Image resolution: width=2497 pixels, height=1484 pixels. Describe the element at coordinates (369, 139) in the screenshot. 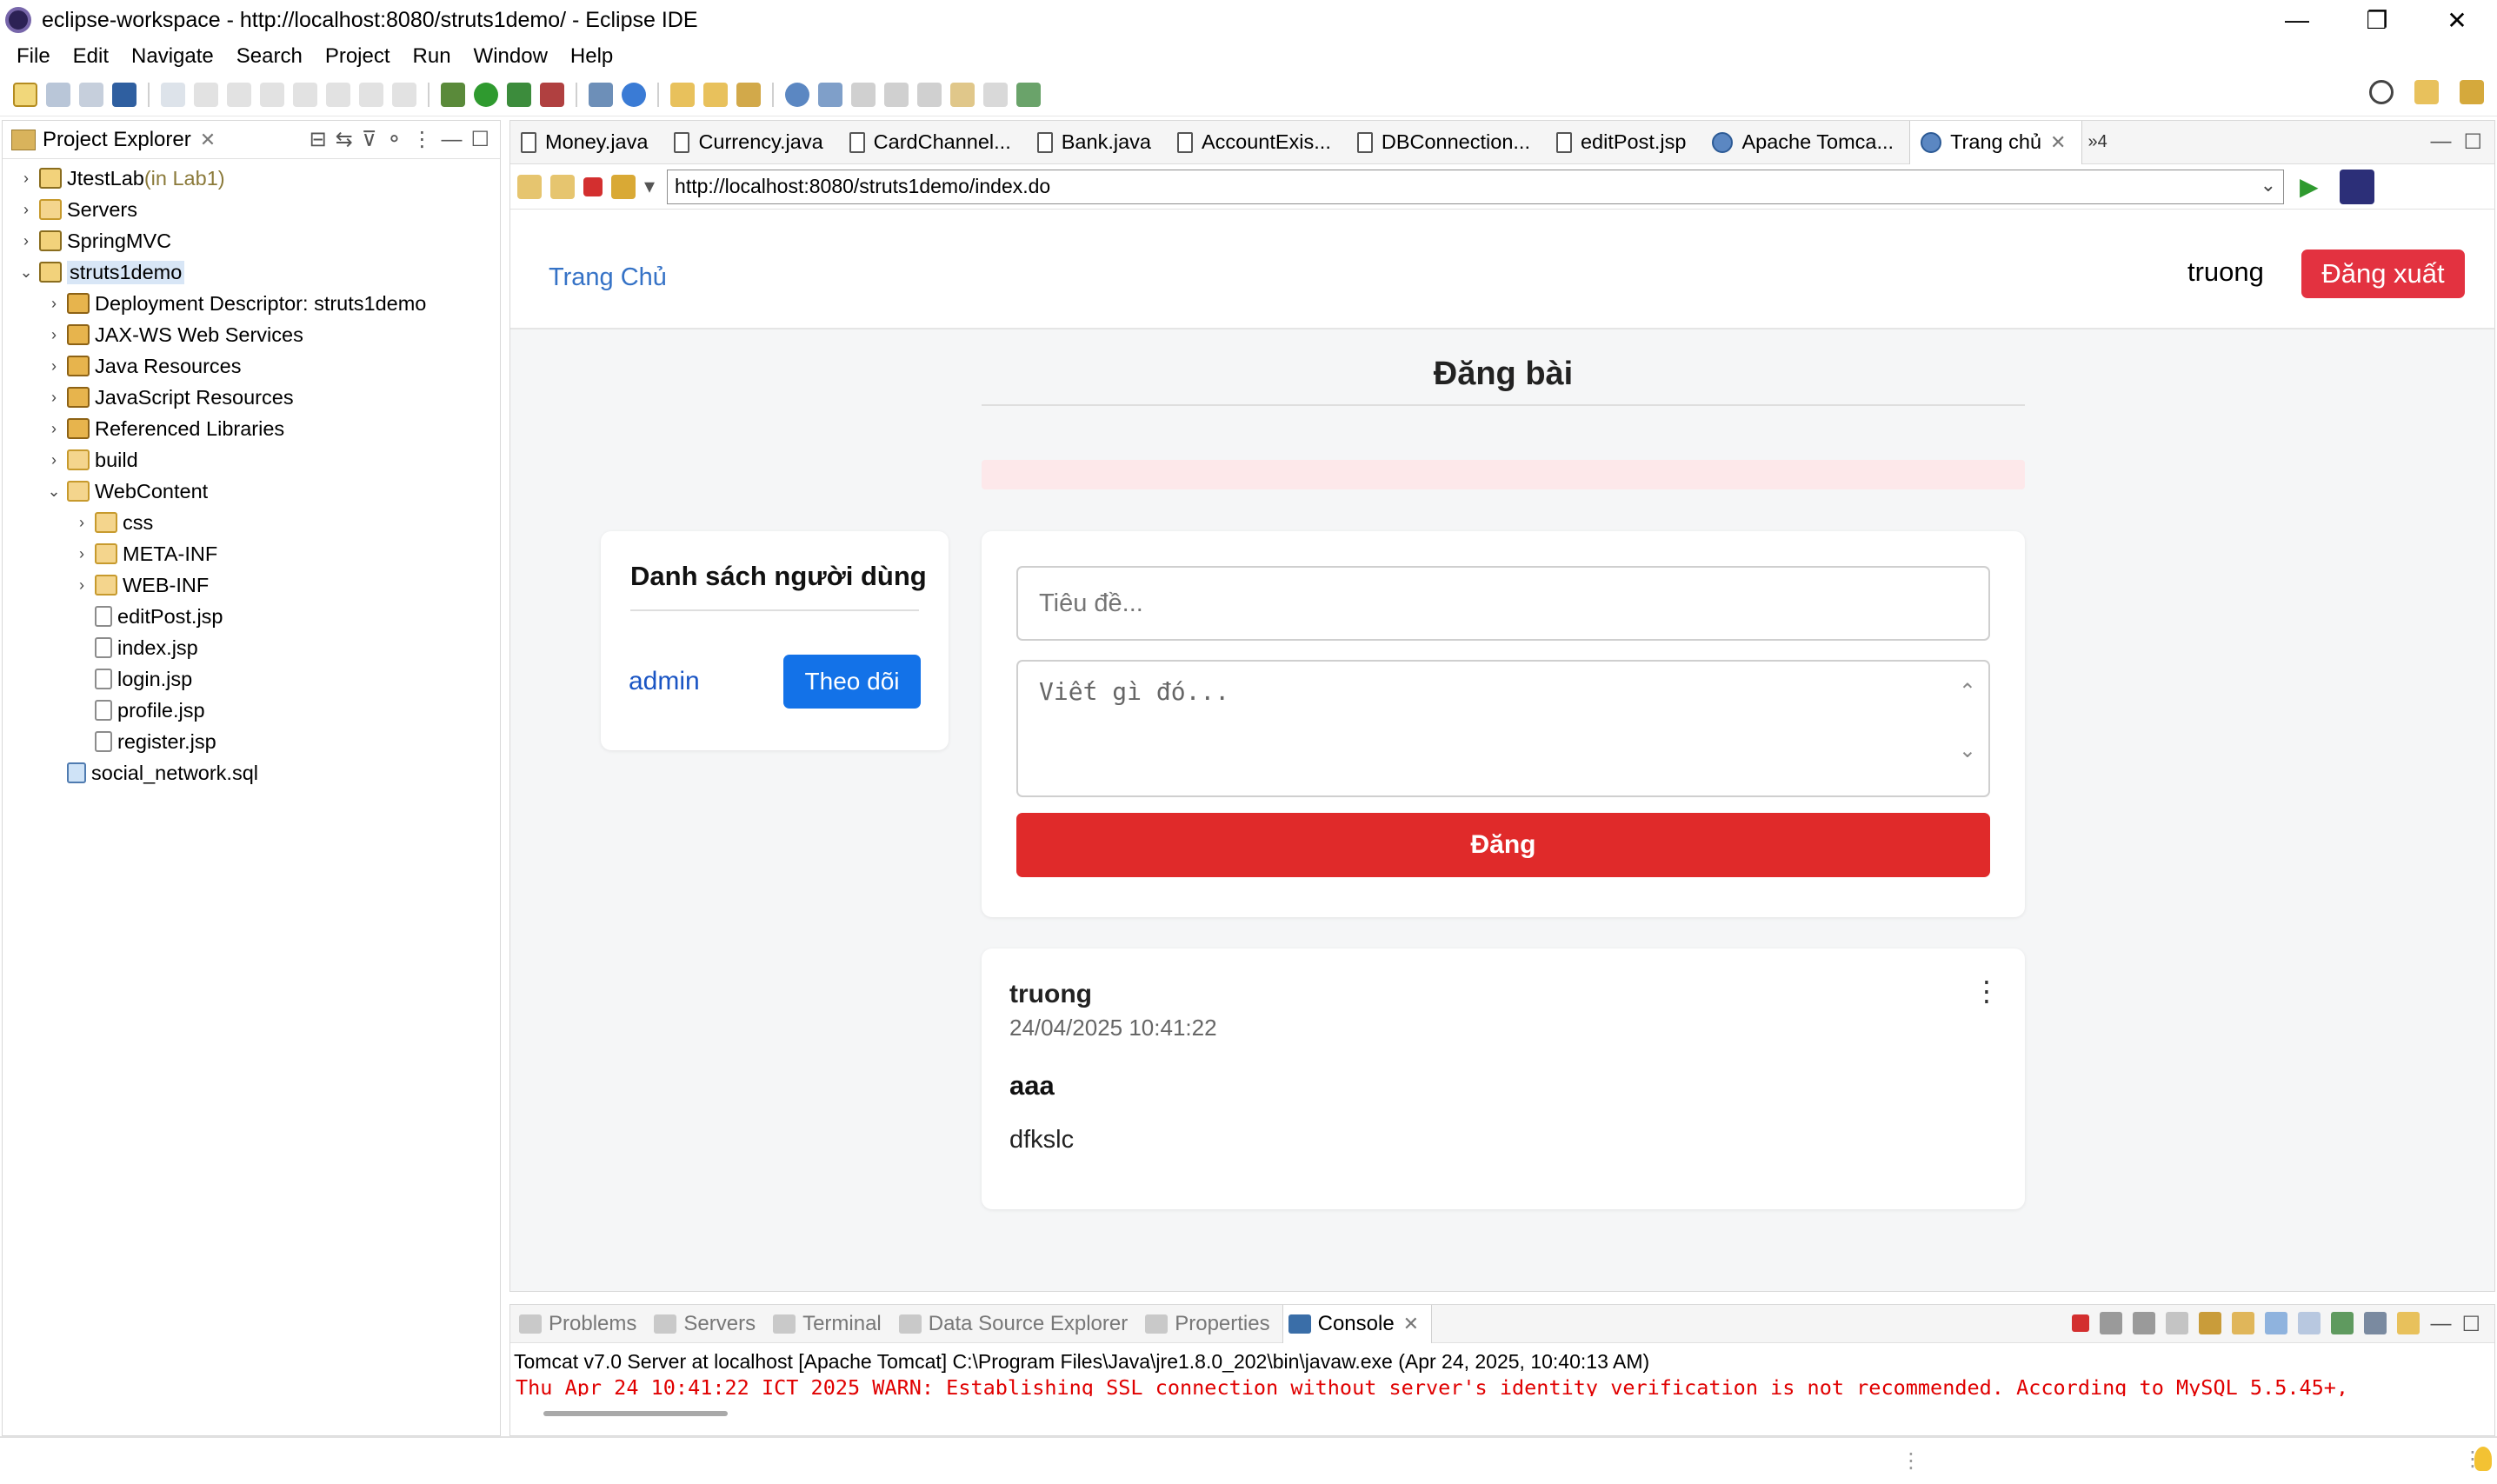

I see `filter-icon: ⊽` at that location.